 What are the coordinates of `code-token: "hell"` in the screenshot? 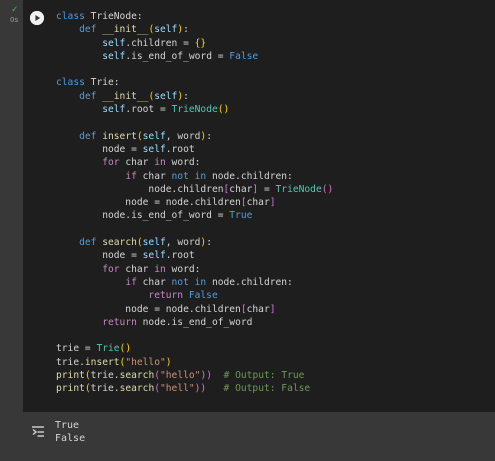 It's located at (177, 389).